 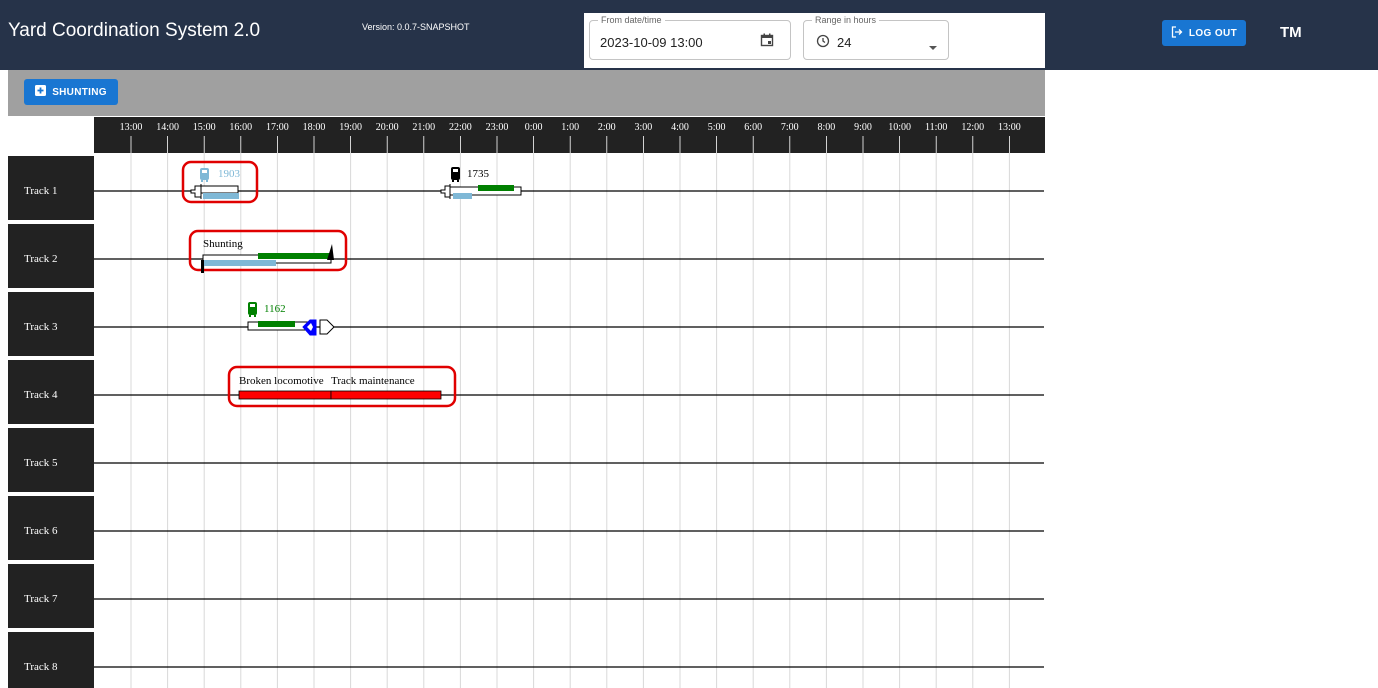 What do you see at coordinates (526, 392) in the screenshot?
I see `track-row: Track 4` at bounding box center [526, 392].